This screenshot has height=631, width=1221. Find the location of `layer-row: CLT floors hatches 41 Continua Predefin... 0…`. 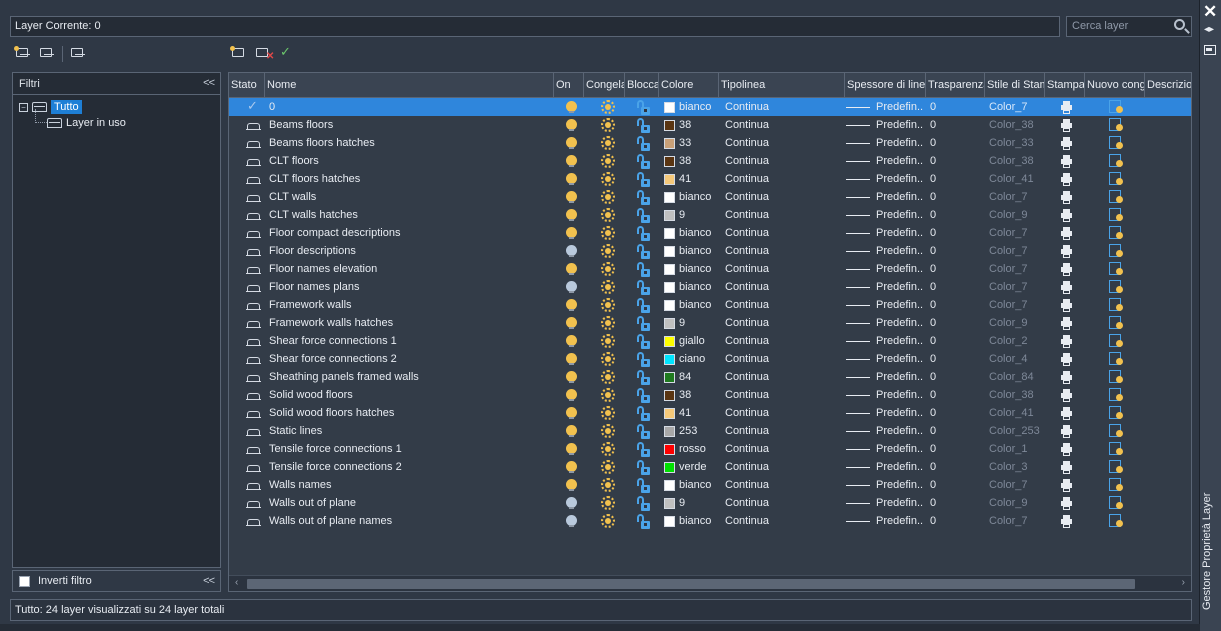

layer-row: CLT floors hatches 41 Continua Predefin... 0… is located at coordinates (710, 179).